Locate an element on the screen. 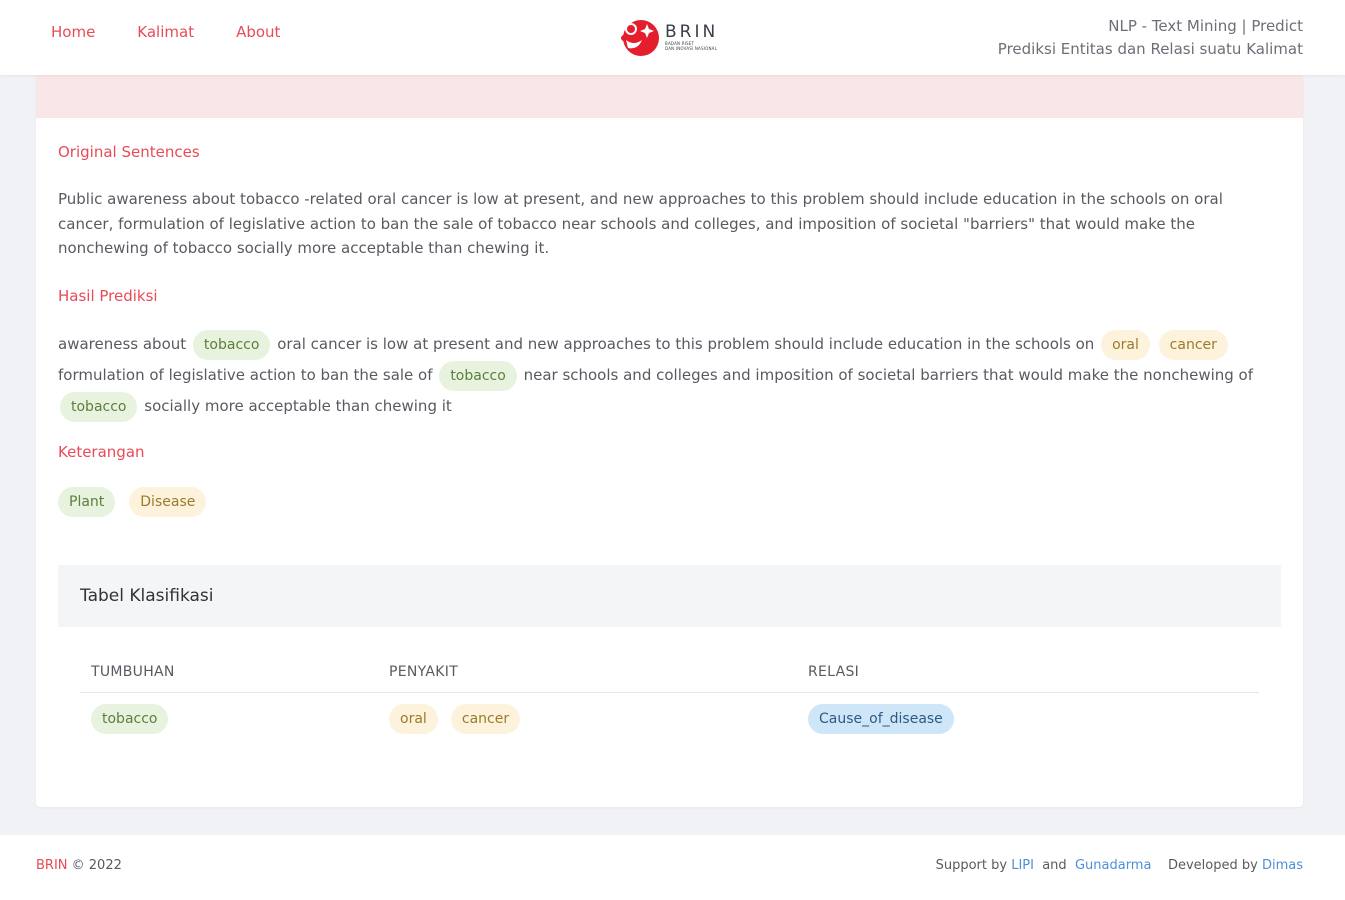  copyright-text: © 2022 is located at coordinates (96, 865).